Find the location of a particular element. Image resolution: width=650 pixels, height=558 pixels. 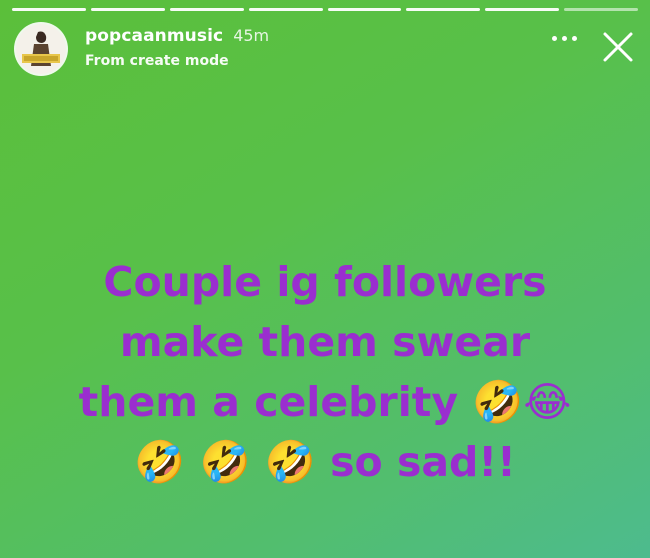

avatar is located at coordinates (41, 49).